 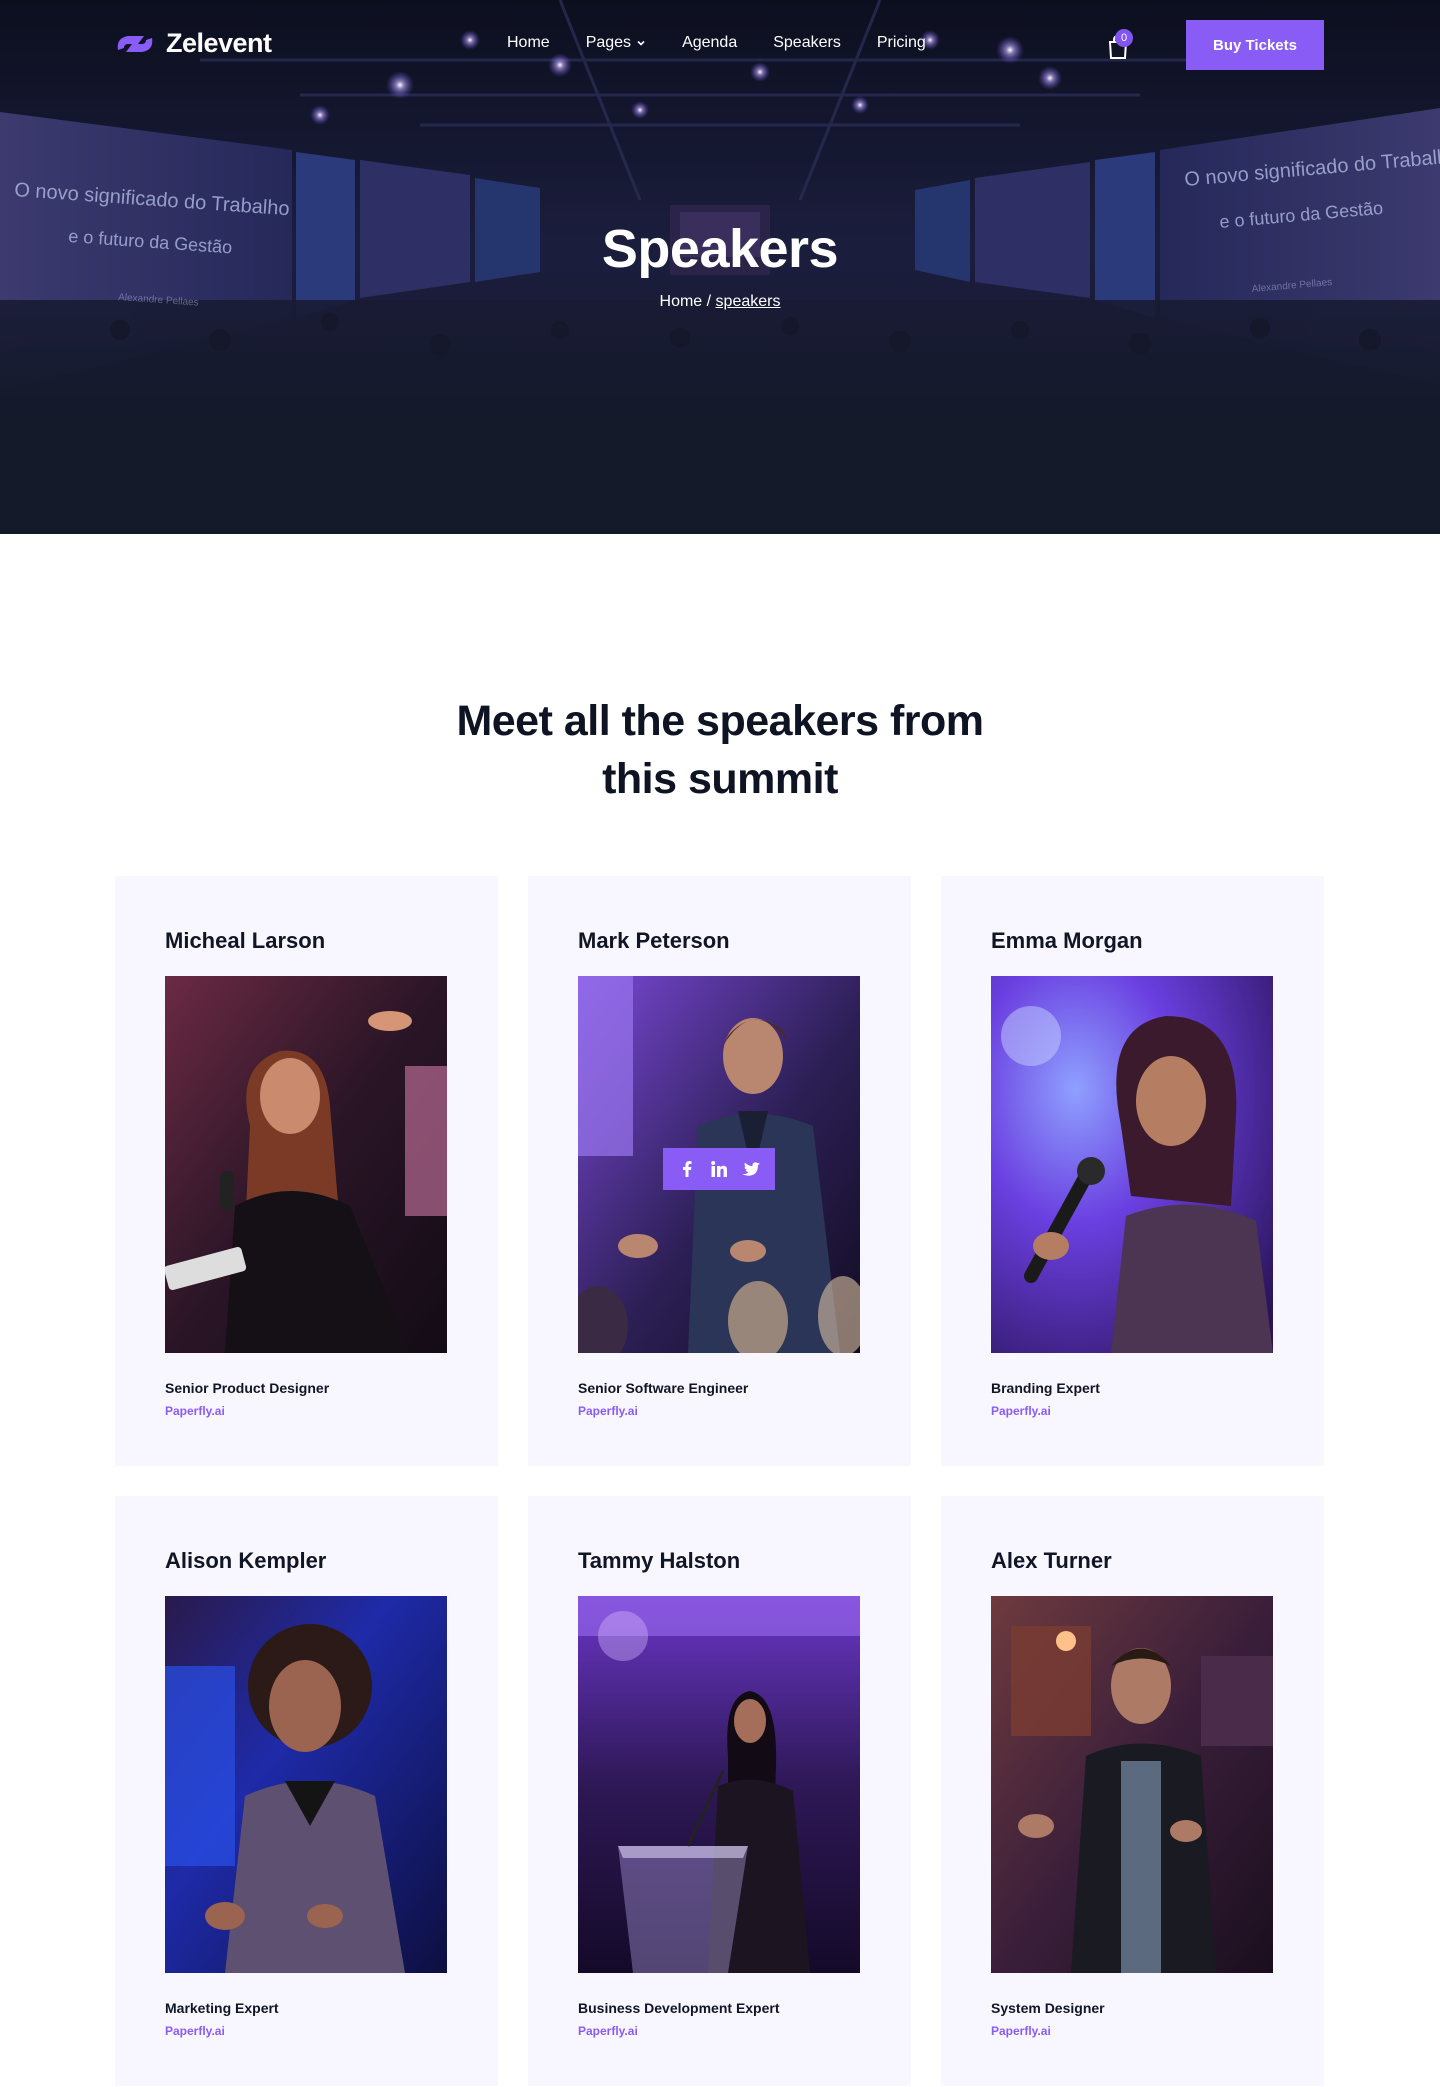 What do you see at coordinates (641, 43) in the screenshot?
I see `chevron-down-icon` at bounding box center [641, 43].